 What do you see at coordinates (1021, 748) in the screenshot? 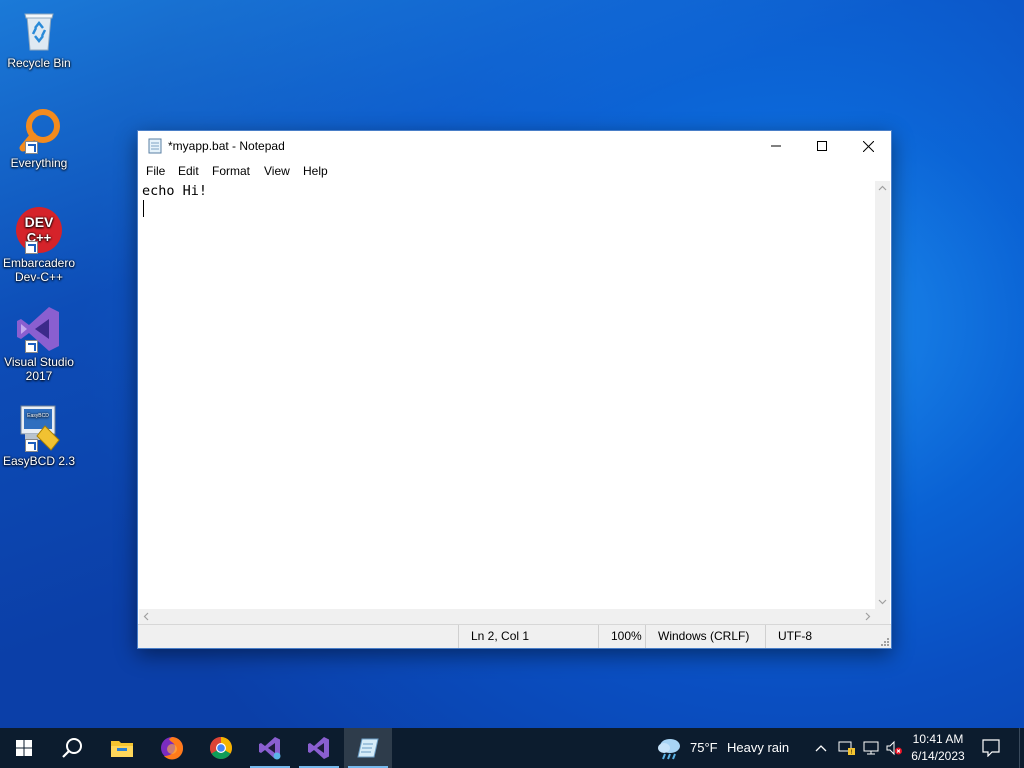
I see `show-desktop-button` at bounding box center [1021, 748].